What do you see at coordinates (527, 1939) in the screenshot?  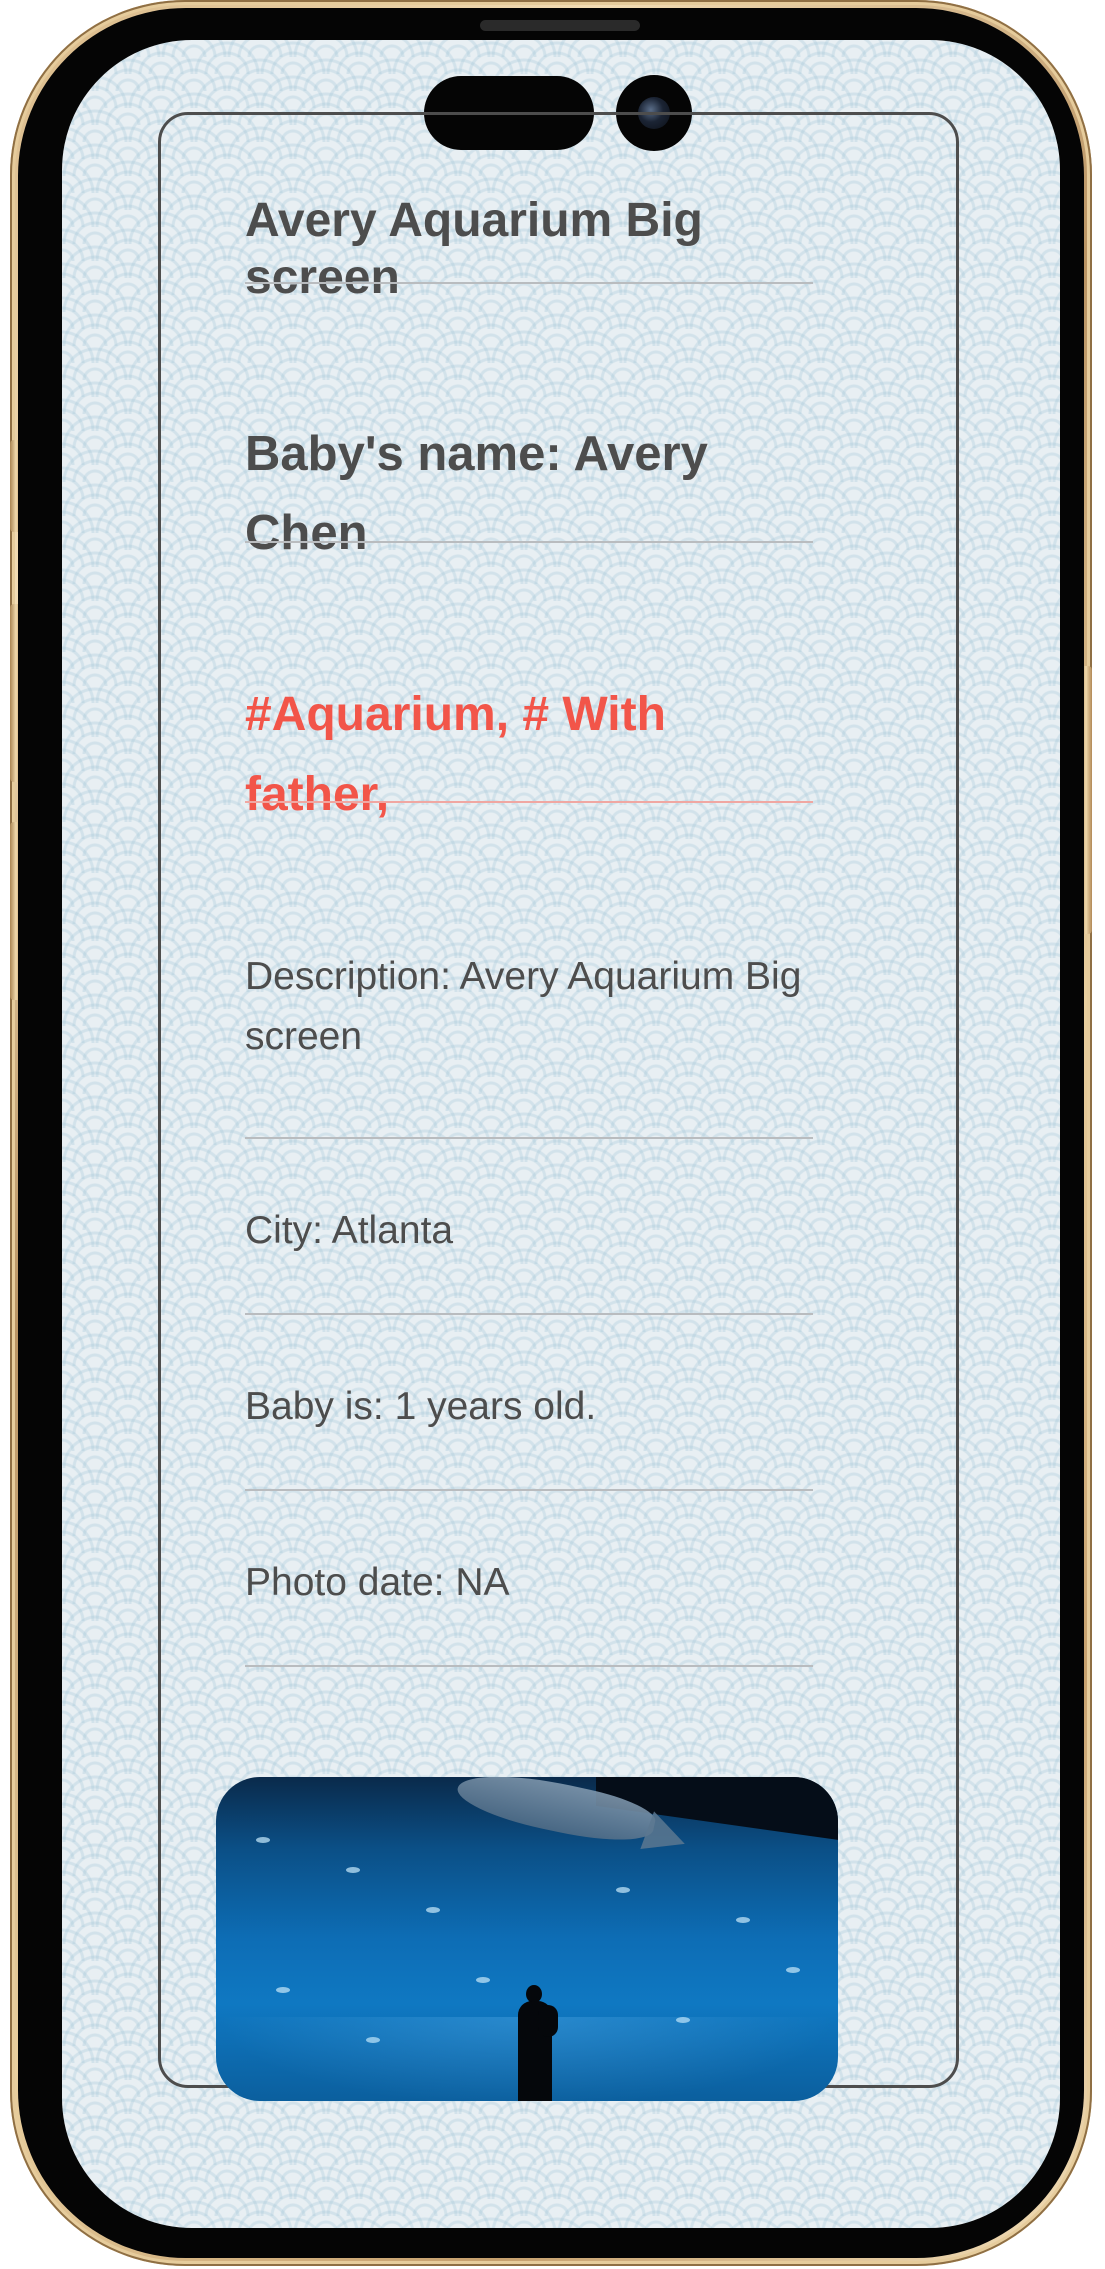 I see `aquarium-photo` at bounding box center [527, 1939].